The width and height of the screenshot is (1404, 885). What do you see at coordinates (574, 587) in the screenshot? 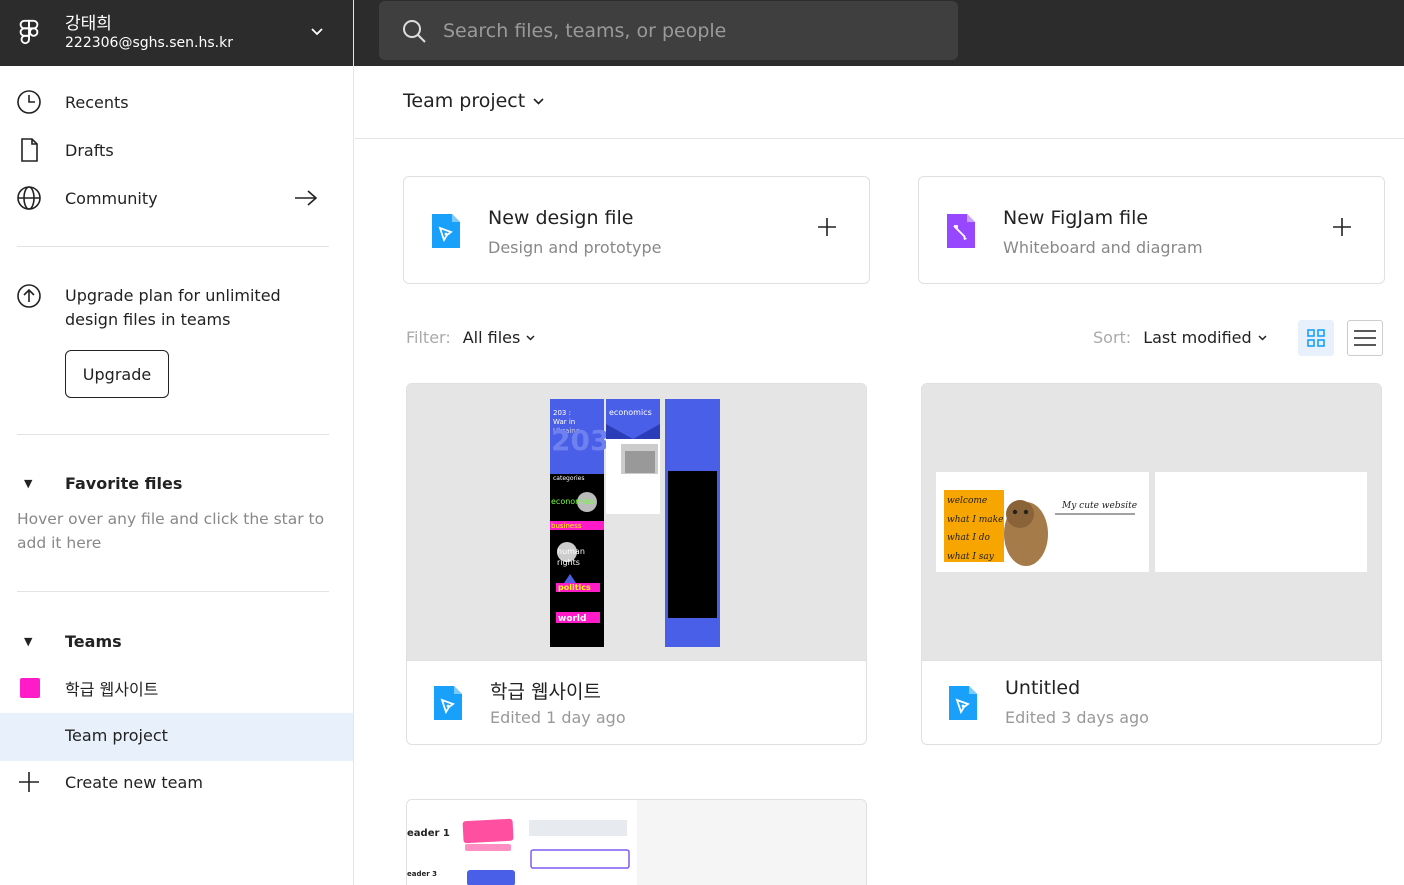
I see `thumb-text: politics` at bounding box center [574, 587].